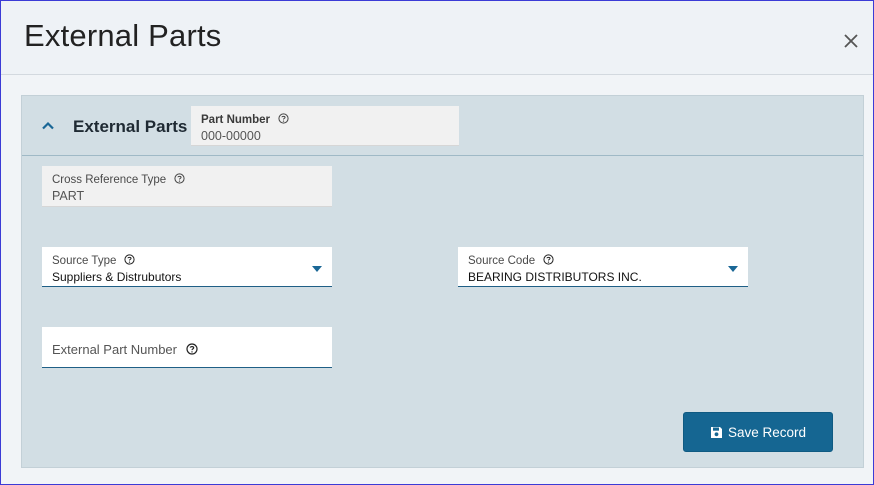  I want to click on cross-reference-type-label-wrap: Cross Reference Type, so click(118, 179).